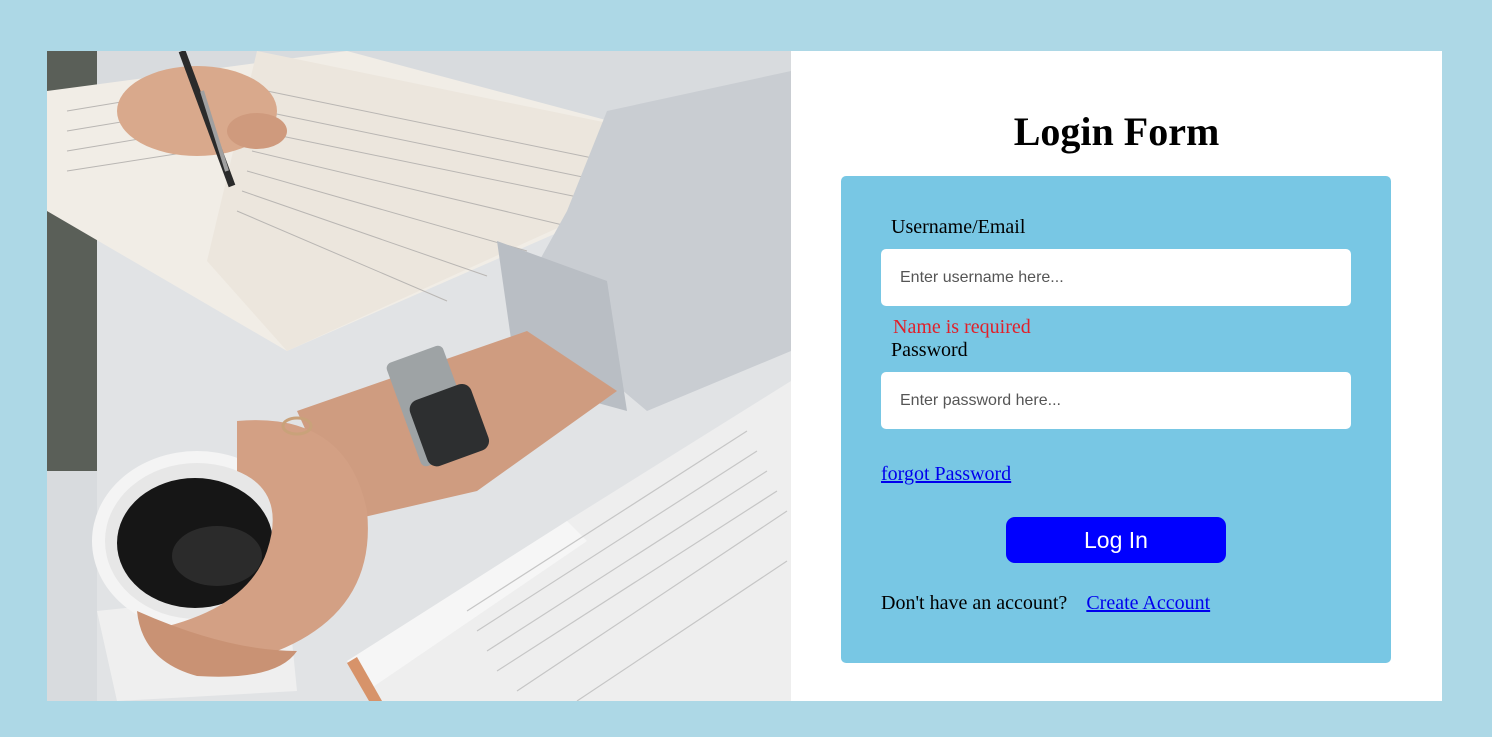  I want to click on signup-prompt: Don't have an account? Create Account, so click(1045, 603).